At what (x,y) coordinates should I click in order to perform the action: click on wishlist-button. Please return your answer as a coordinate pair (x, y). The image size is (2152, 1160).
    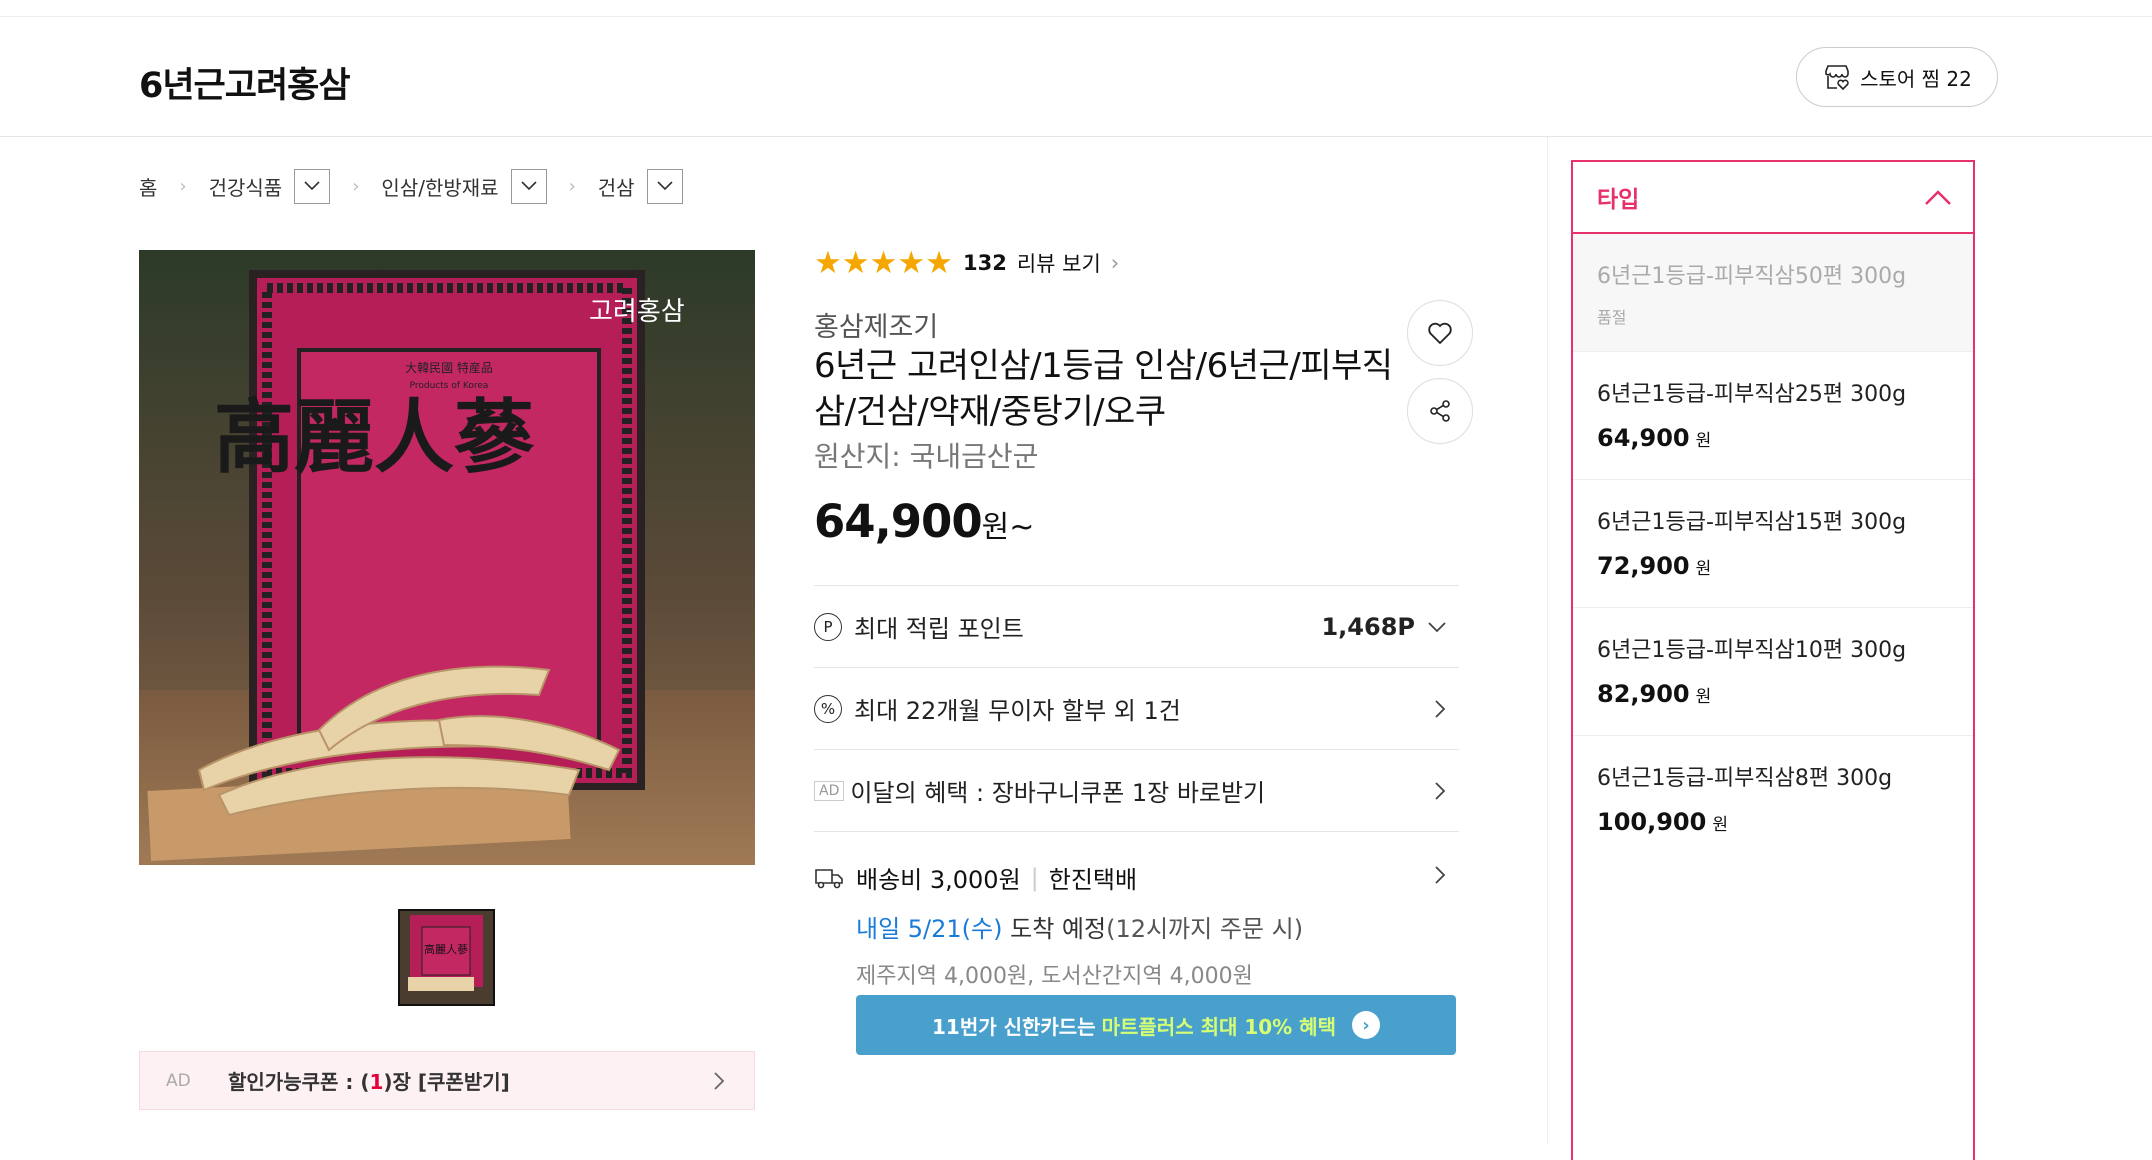
    Looking at the image, I should click on (1440, 333).